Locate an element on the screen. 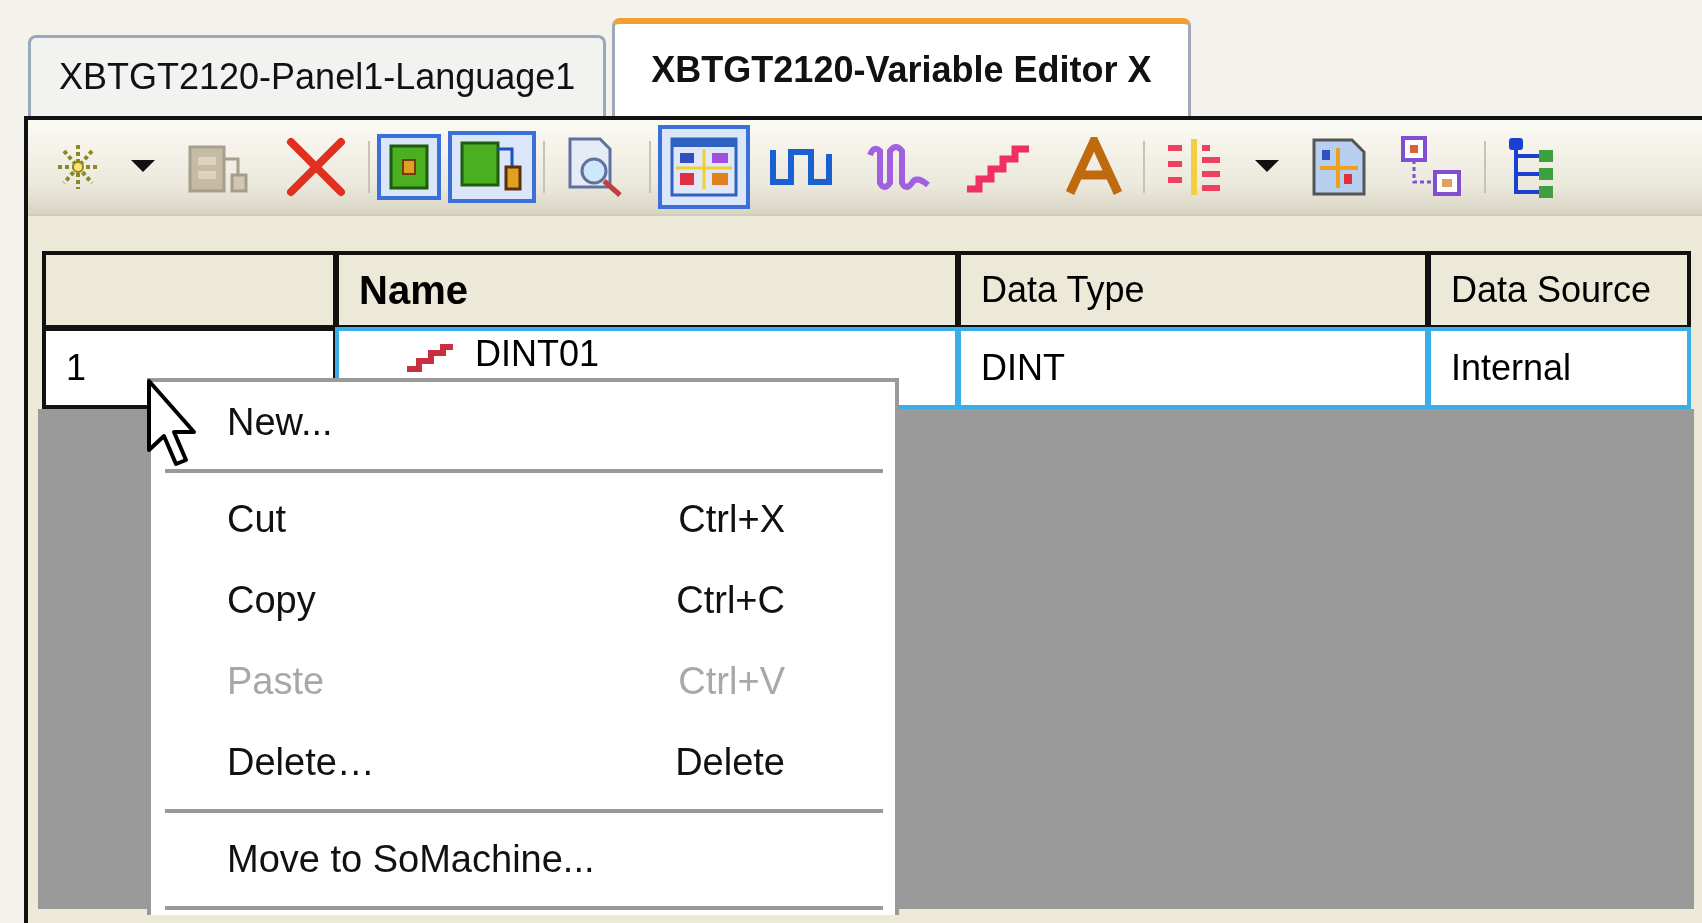  menu-item-label: Copy is located at coordinates (271, 600).